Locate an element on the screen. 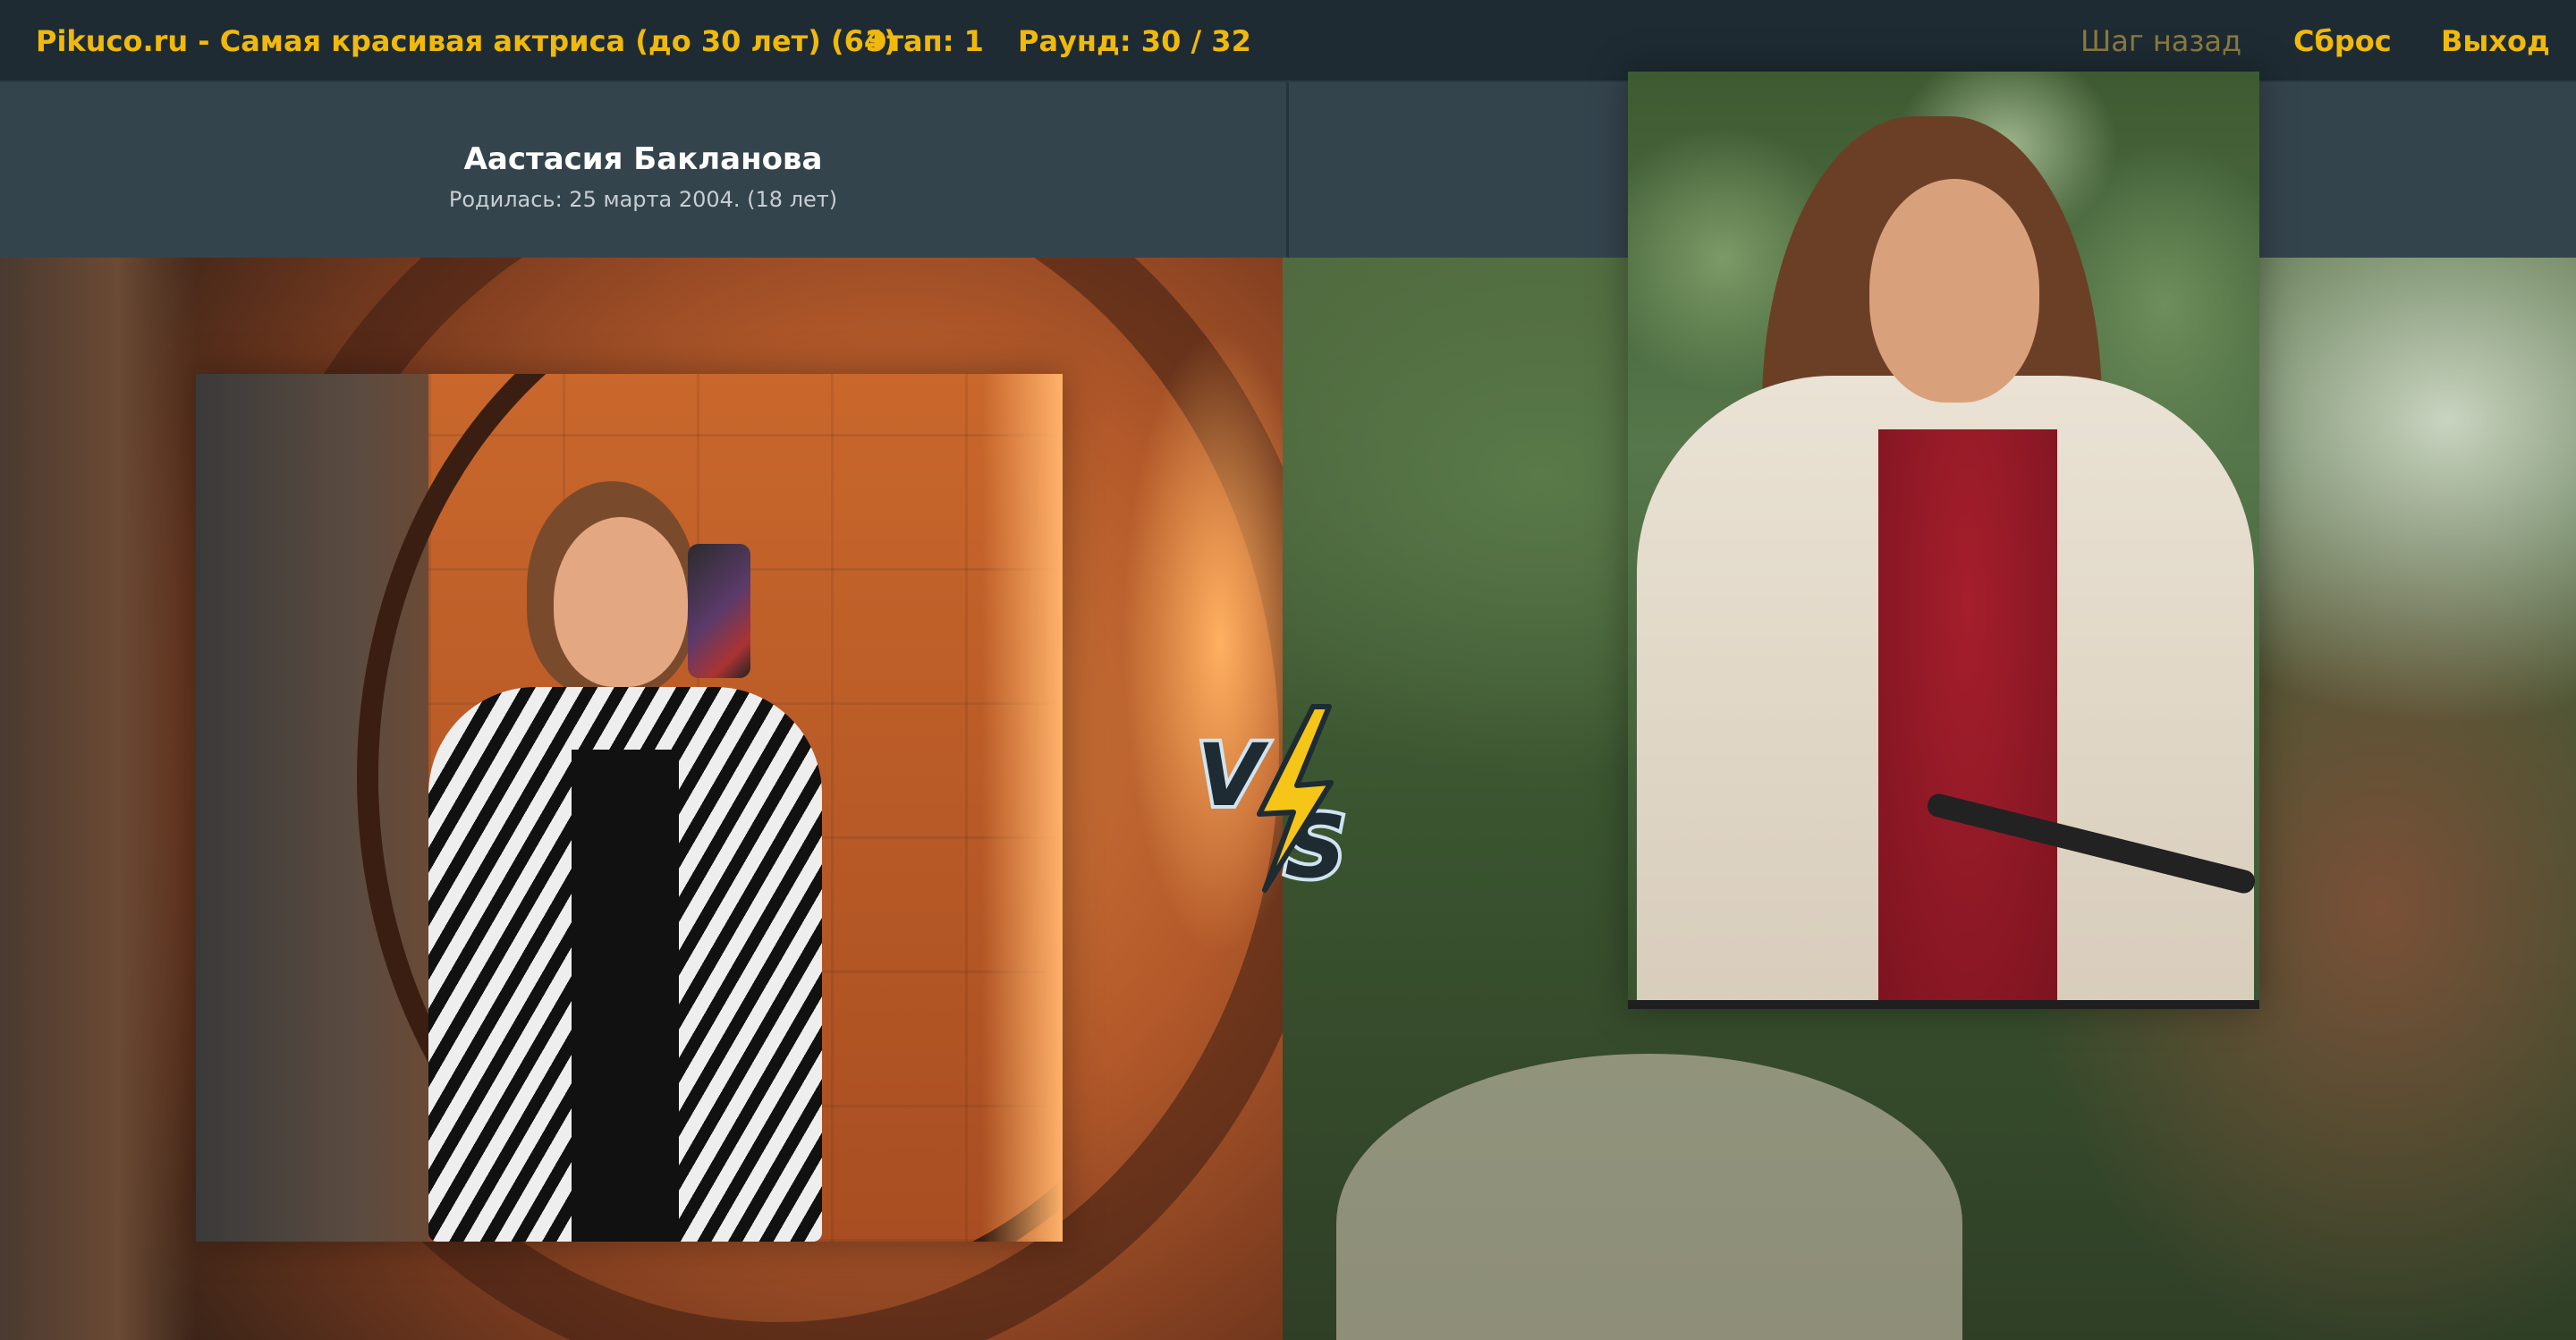 Image resolution: width=2576 pixels, height=1340 pixels. step-back-button: Шаг назад is located at coordinates (2160, 41).